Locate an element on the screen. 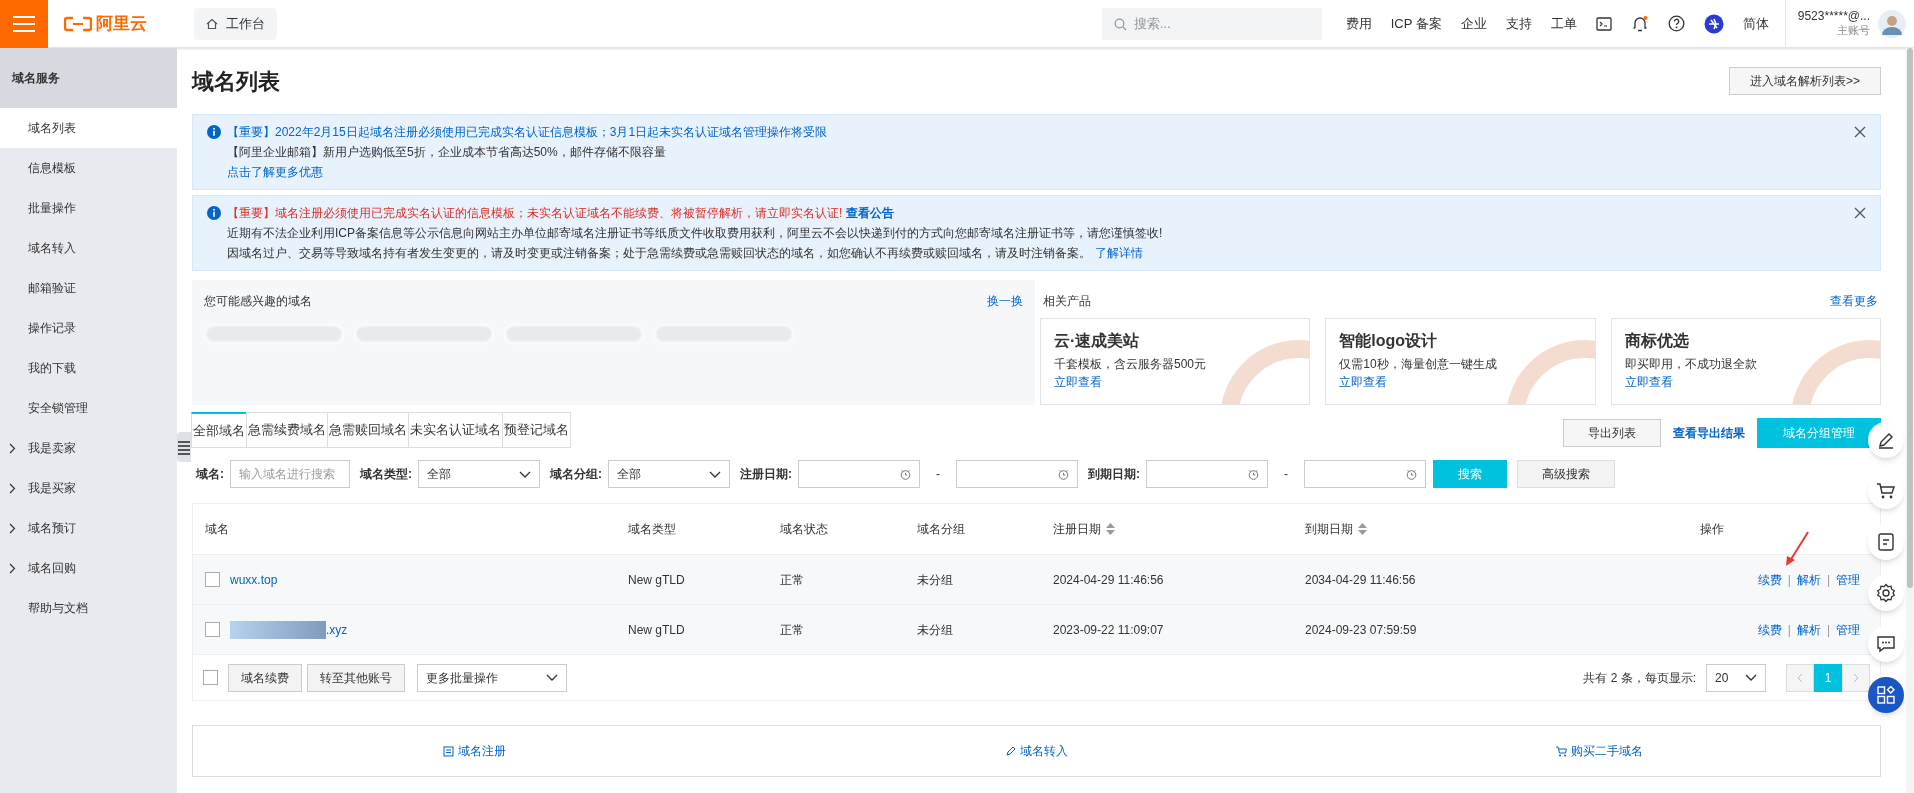 The width and height of the screenshot is (1914, 793). sidebar-item: 域名预订 is located at coordinates (88, 528).